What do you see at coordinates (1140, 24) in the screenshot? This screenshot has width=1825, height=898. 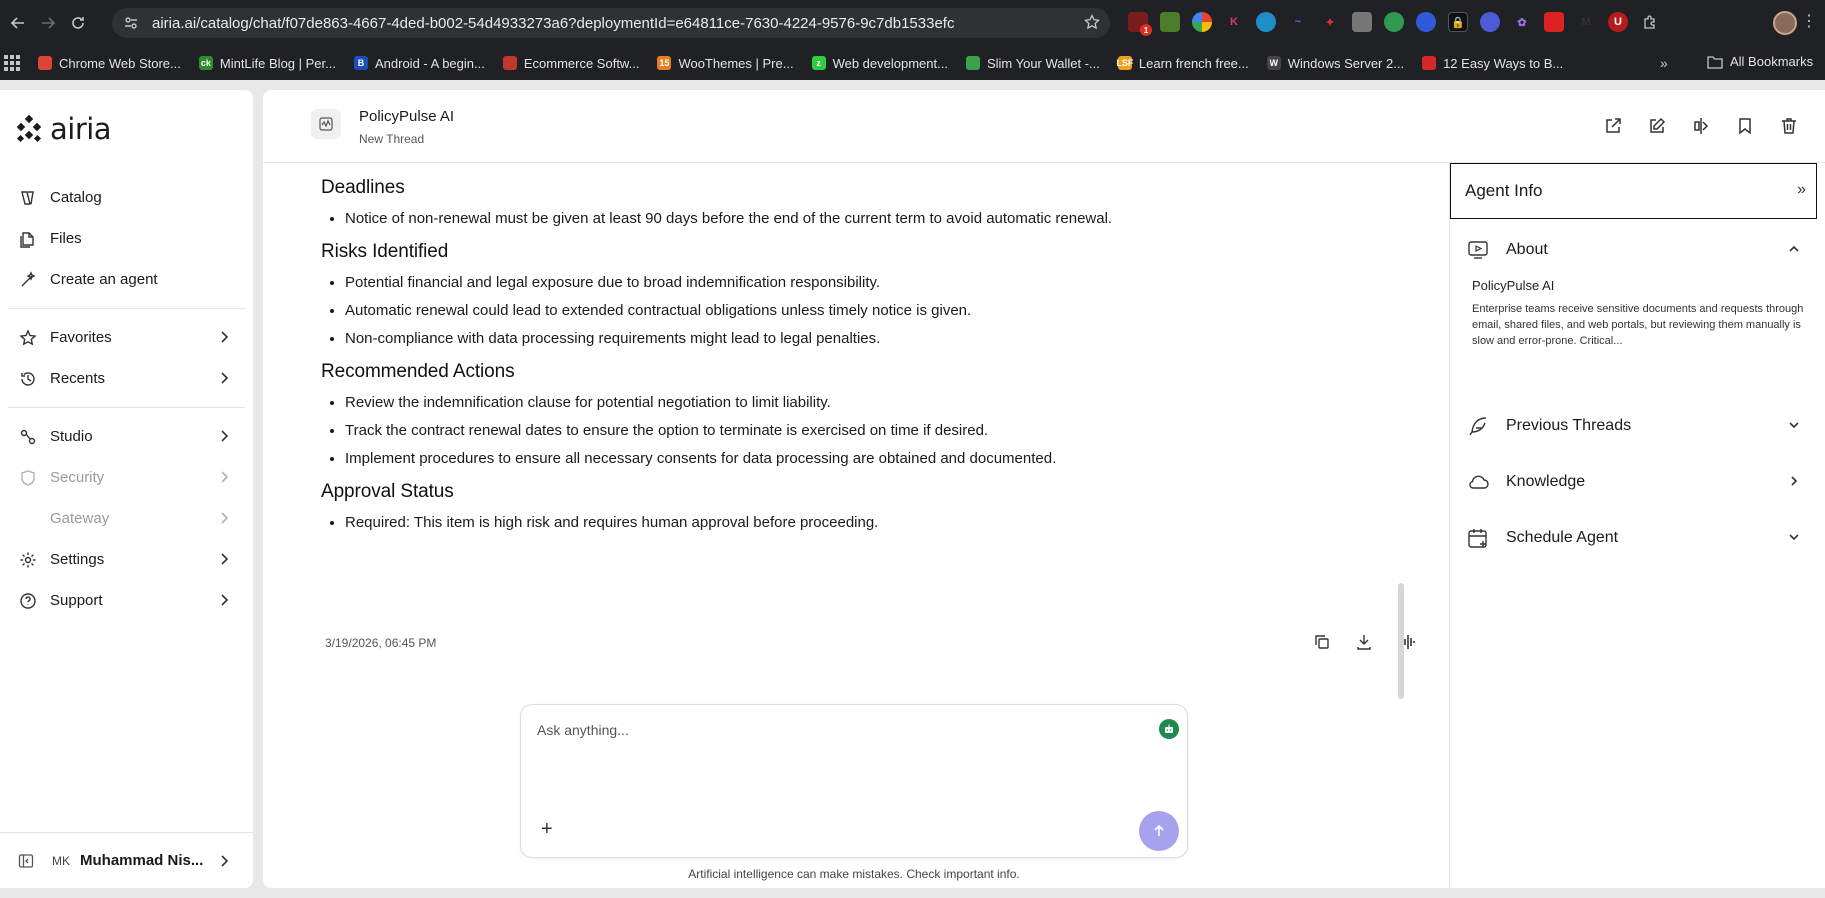 I see `extension-icon: 1` at bounding box center [1140, 24].